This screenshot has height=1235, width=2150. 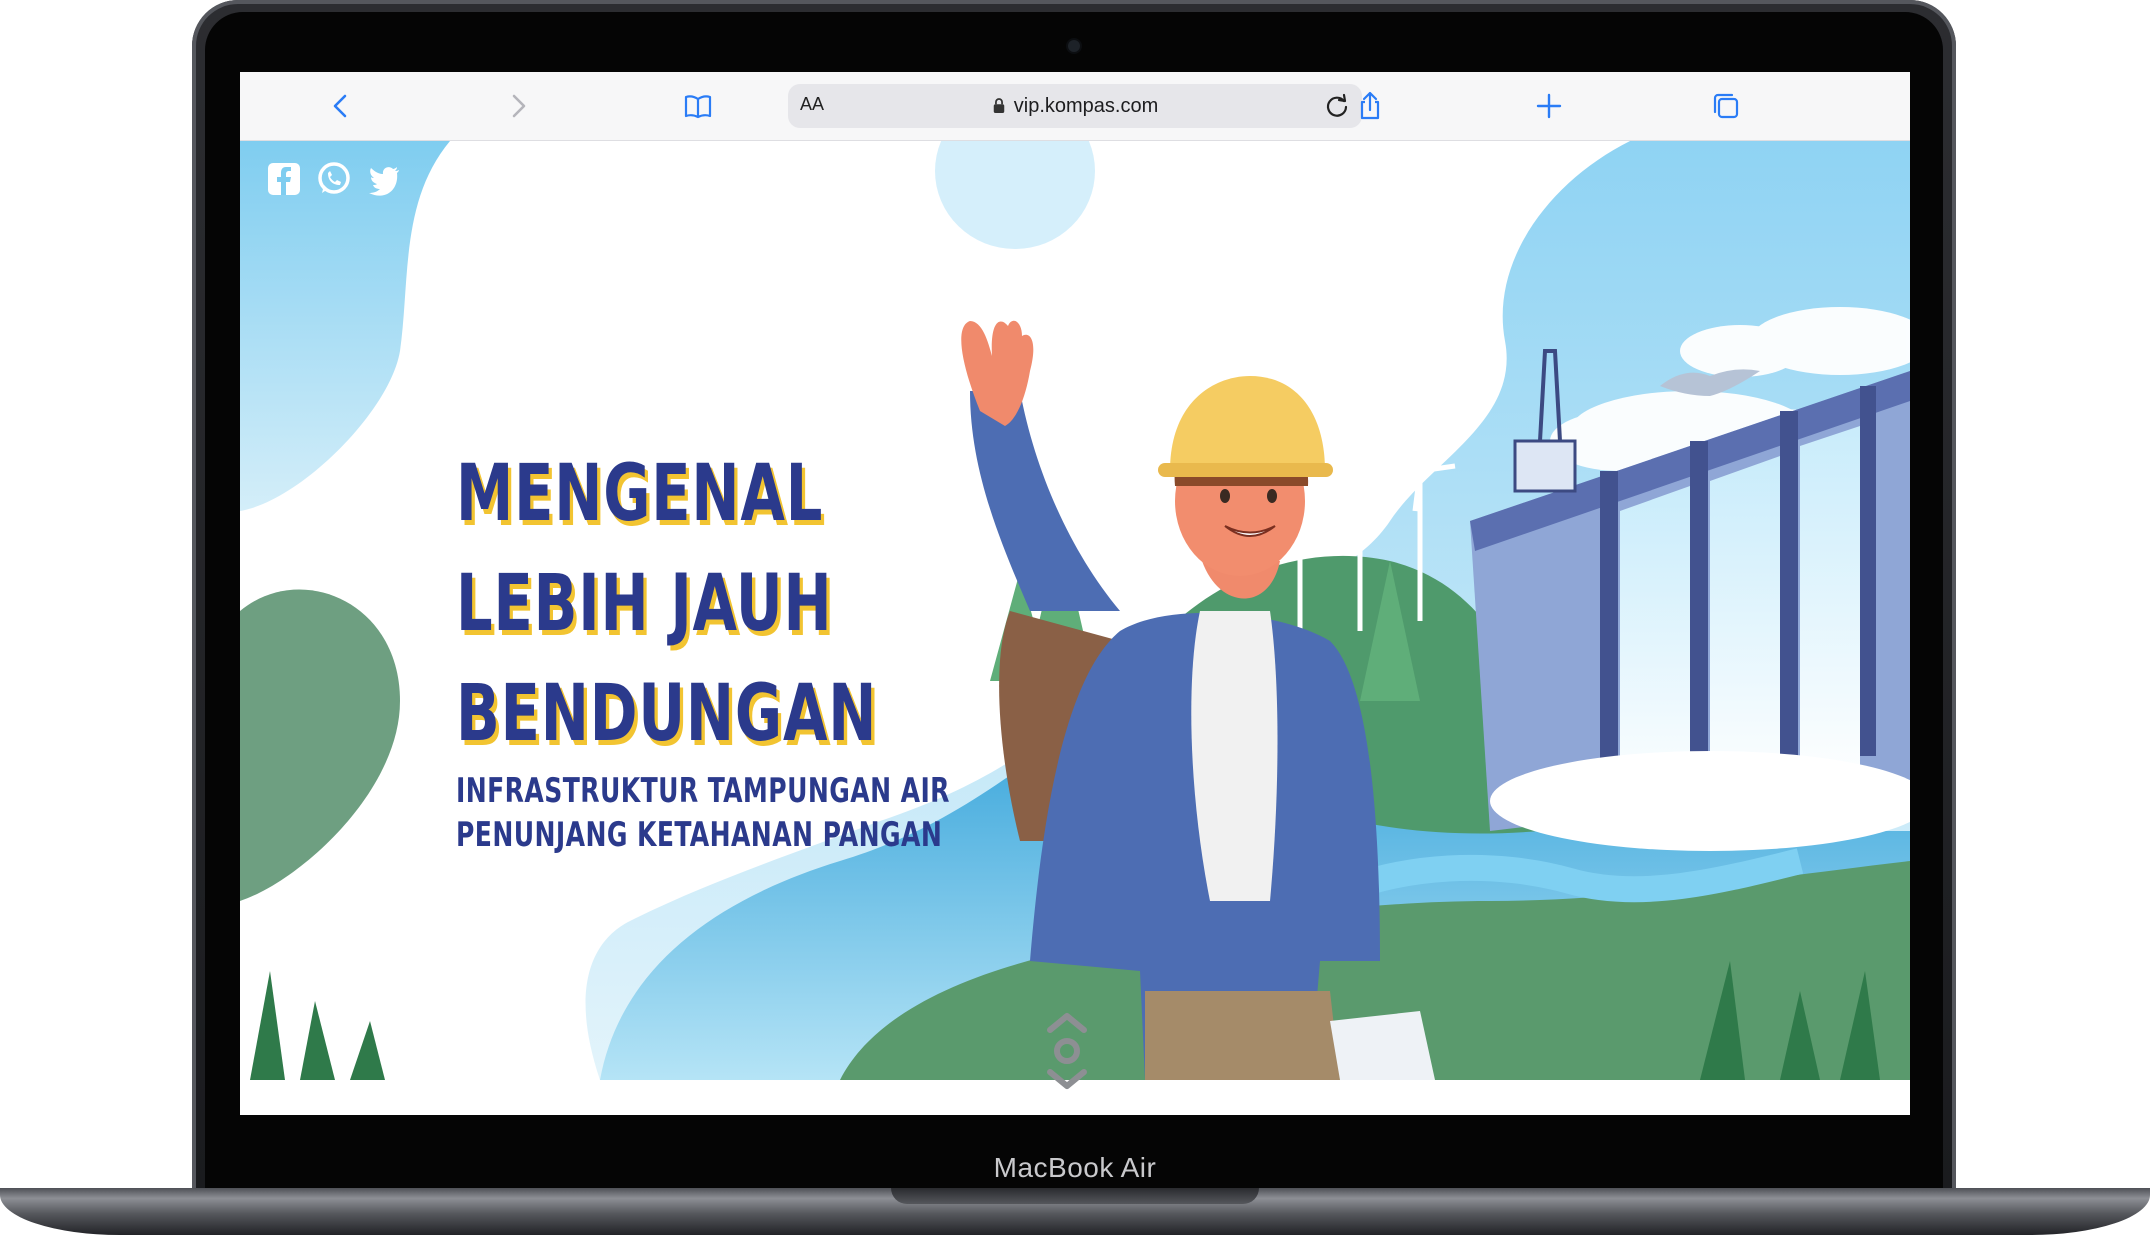 I want to click on forward-button, so click(x=518, y=106).